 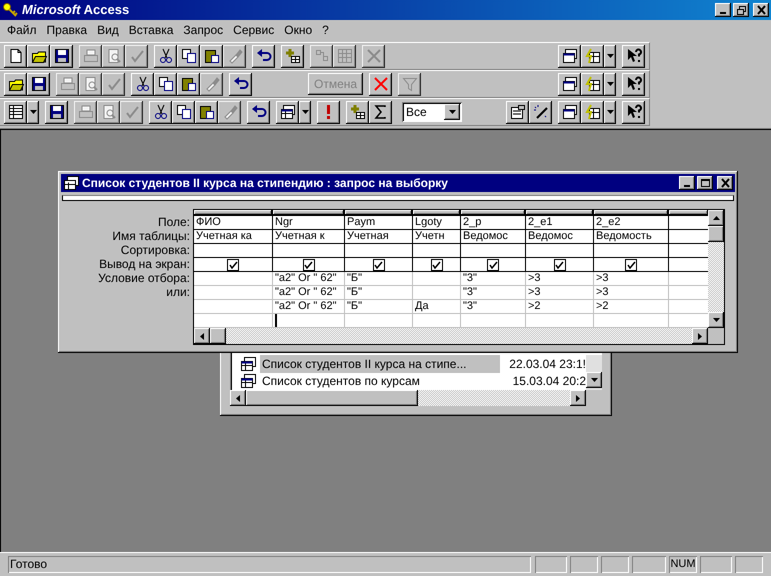 I want to click on grid-cell: Ведомос, so click(x=560, y=236).